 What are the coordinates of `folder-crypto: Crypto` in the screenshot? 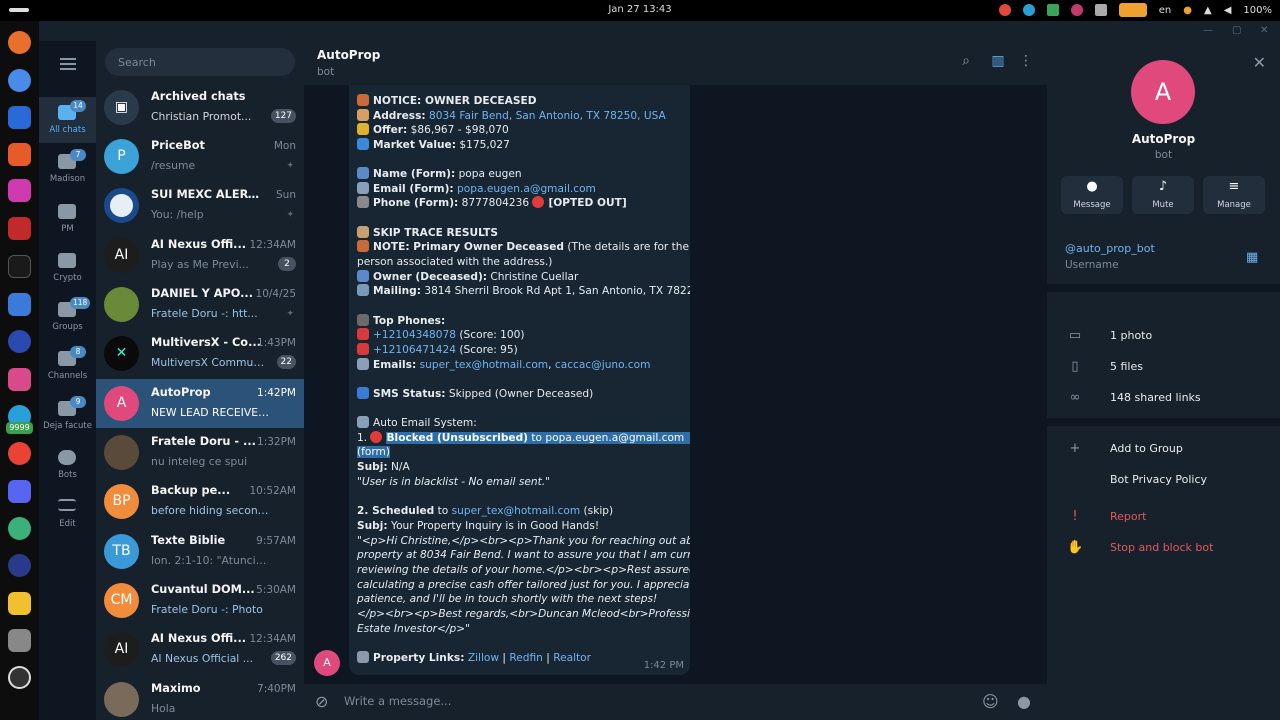 It's located at (67, 268).